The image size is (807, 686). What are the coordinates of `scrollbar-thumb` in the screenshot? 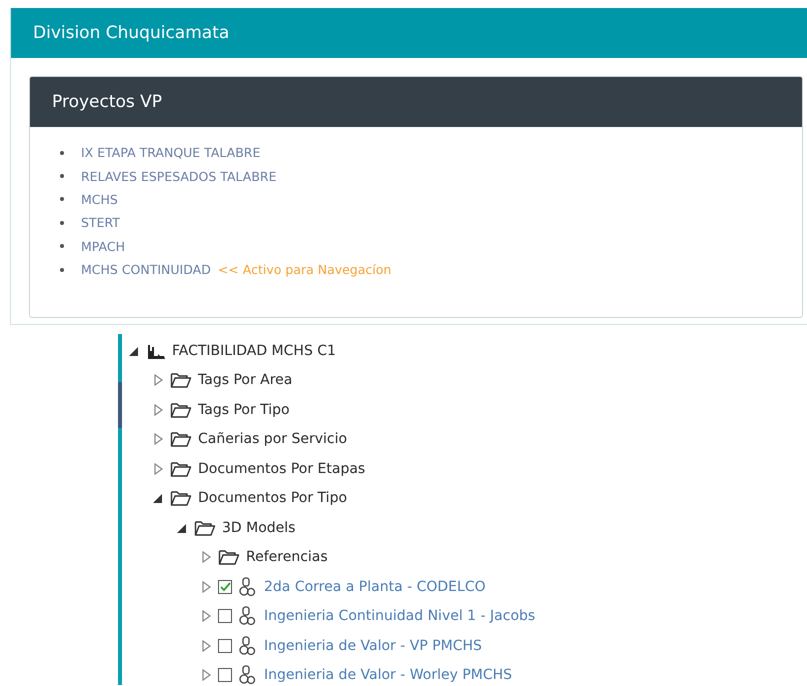 It's located at (120, 405).